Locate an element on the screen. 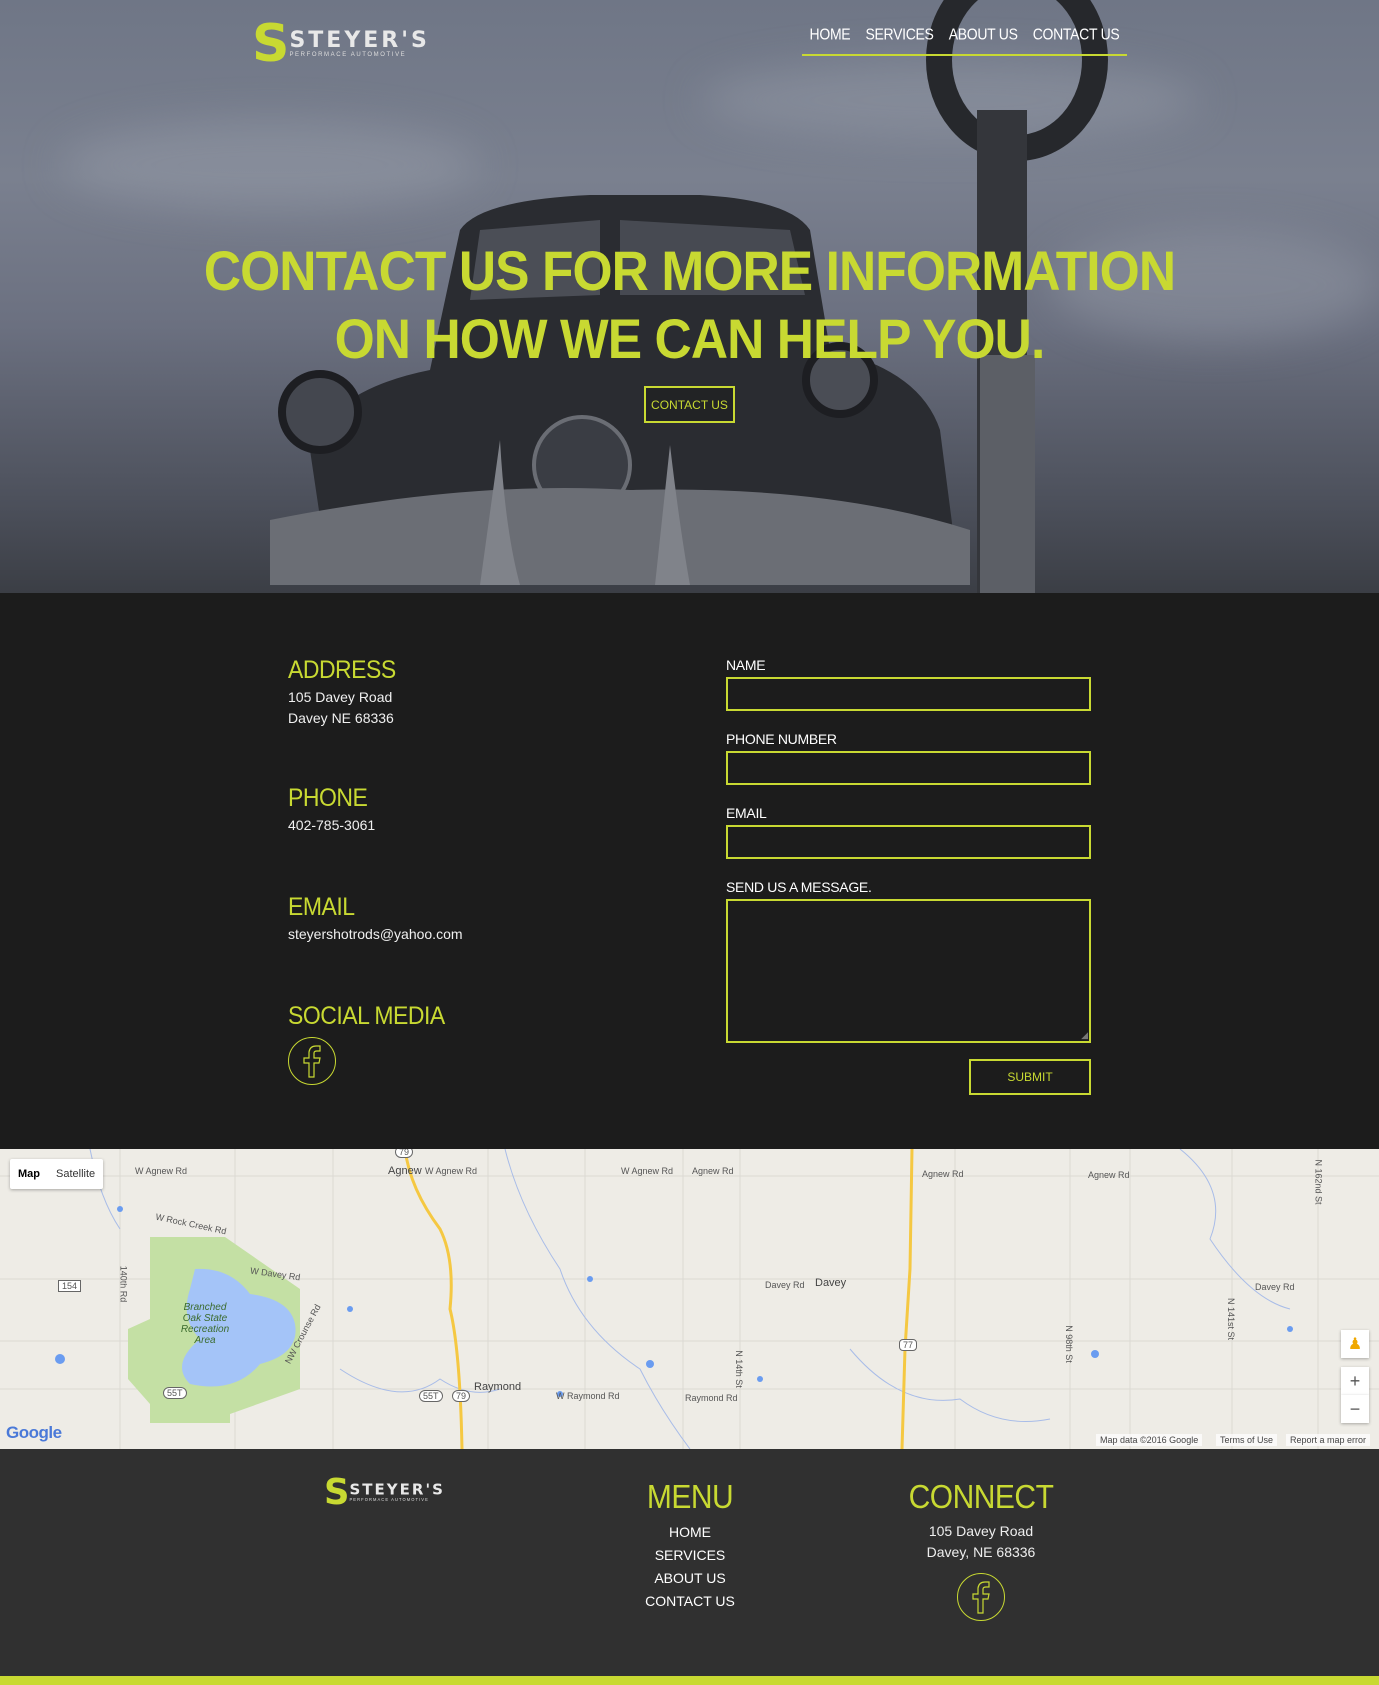 The width and height of the screenshot is (1379, 1685). map-data-attribution: Map data ©2016 Google is located at coordinates (1149, 1440).